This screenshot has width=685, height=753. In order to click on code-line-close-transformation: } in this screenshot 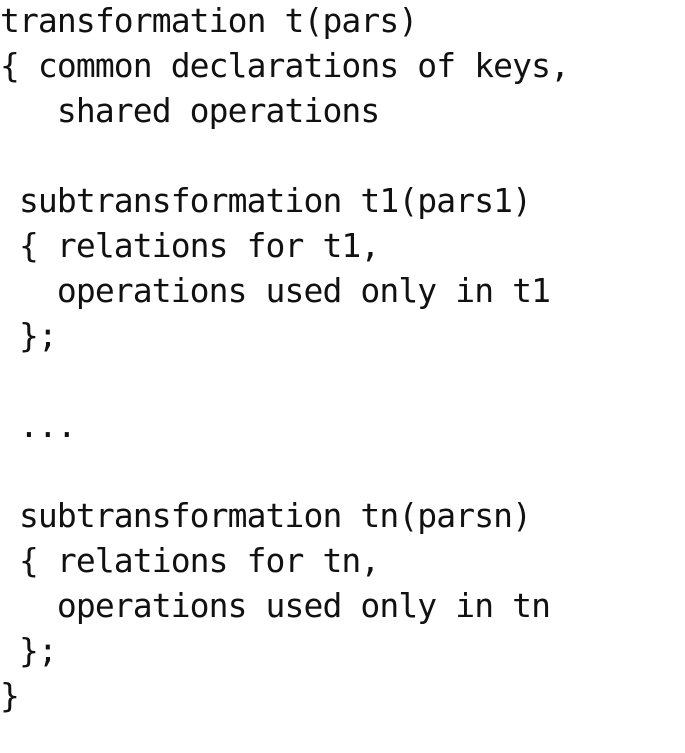, I will do `click(10, 695)`.